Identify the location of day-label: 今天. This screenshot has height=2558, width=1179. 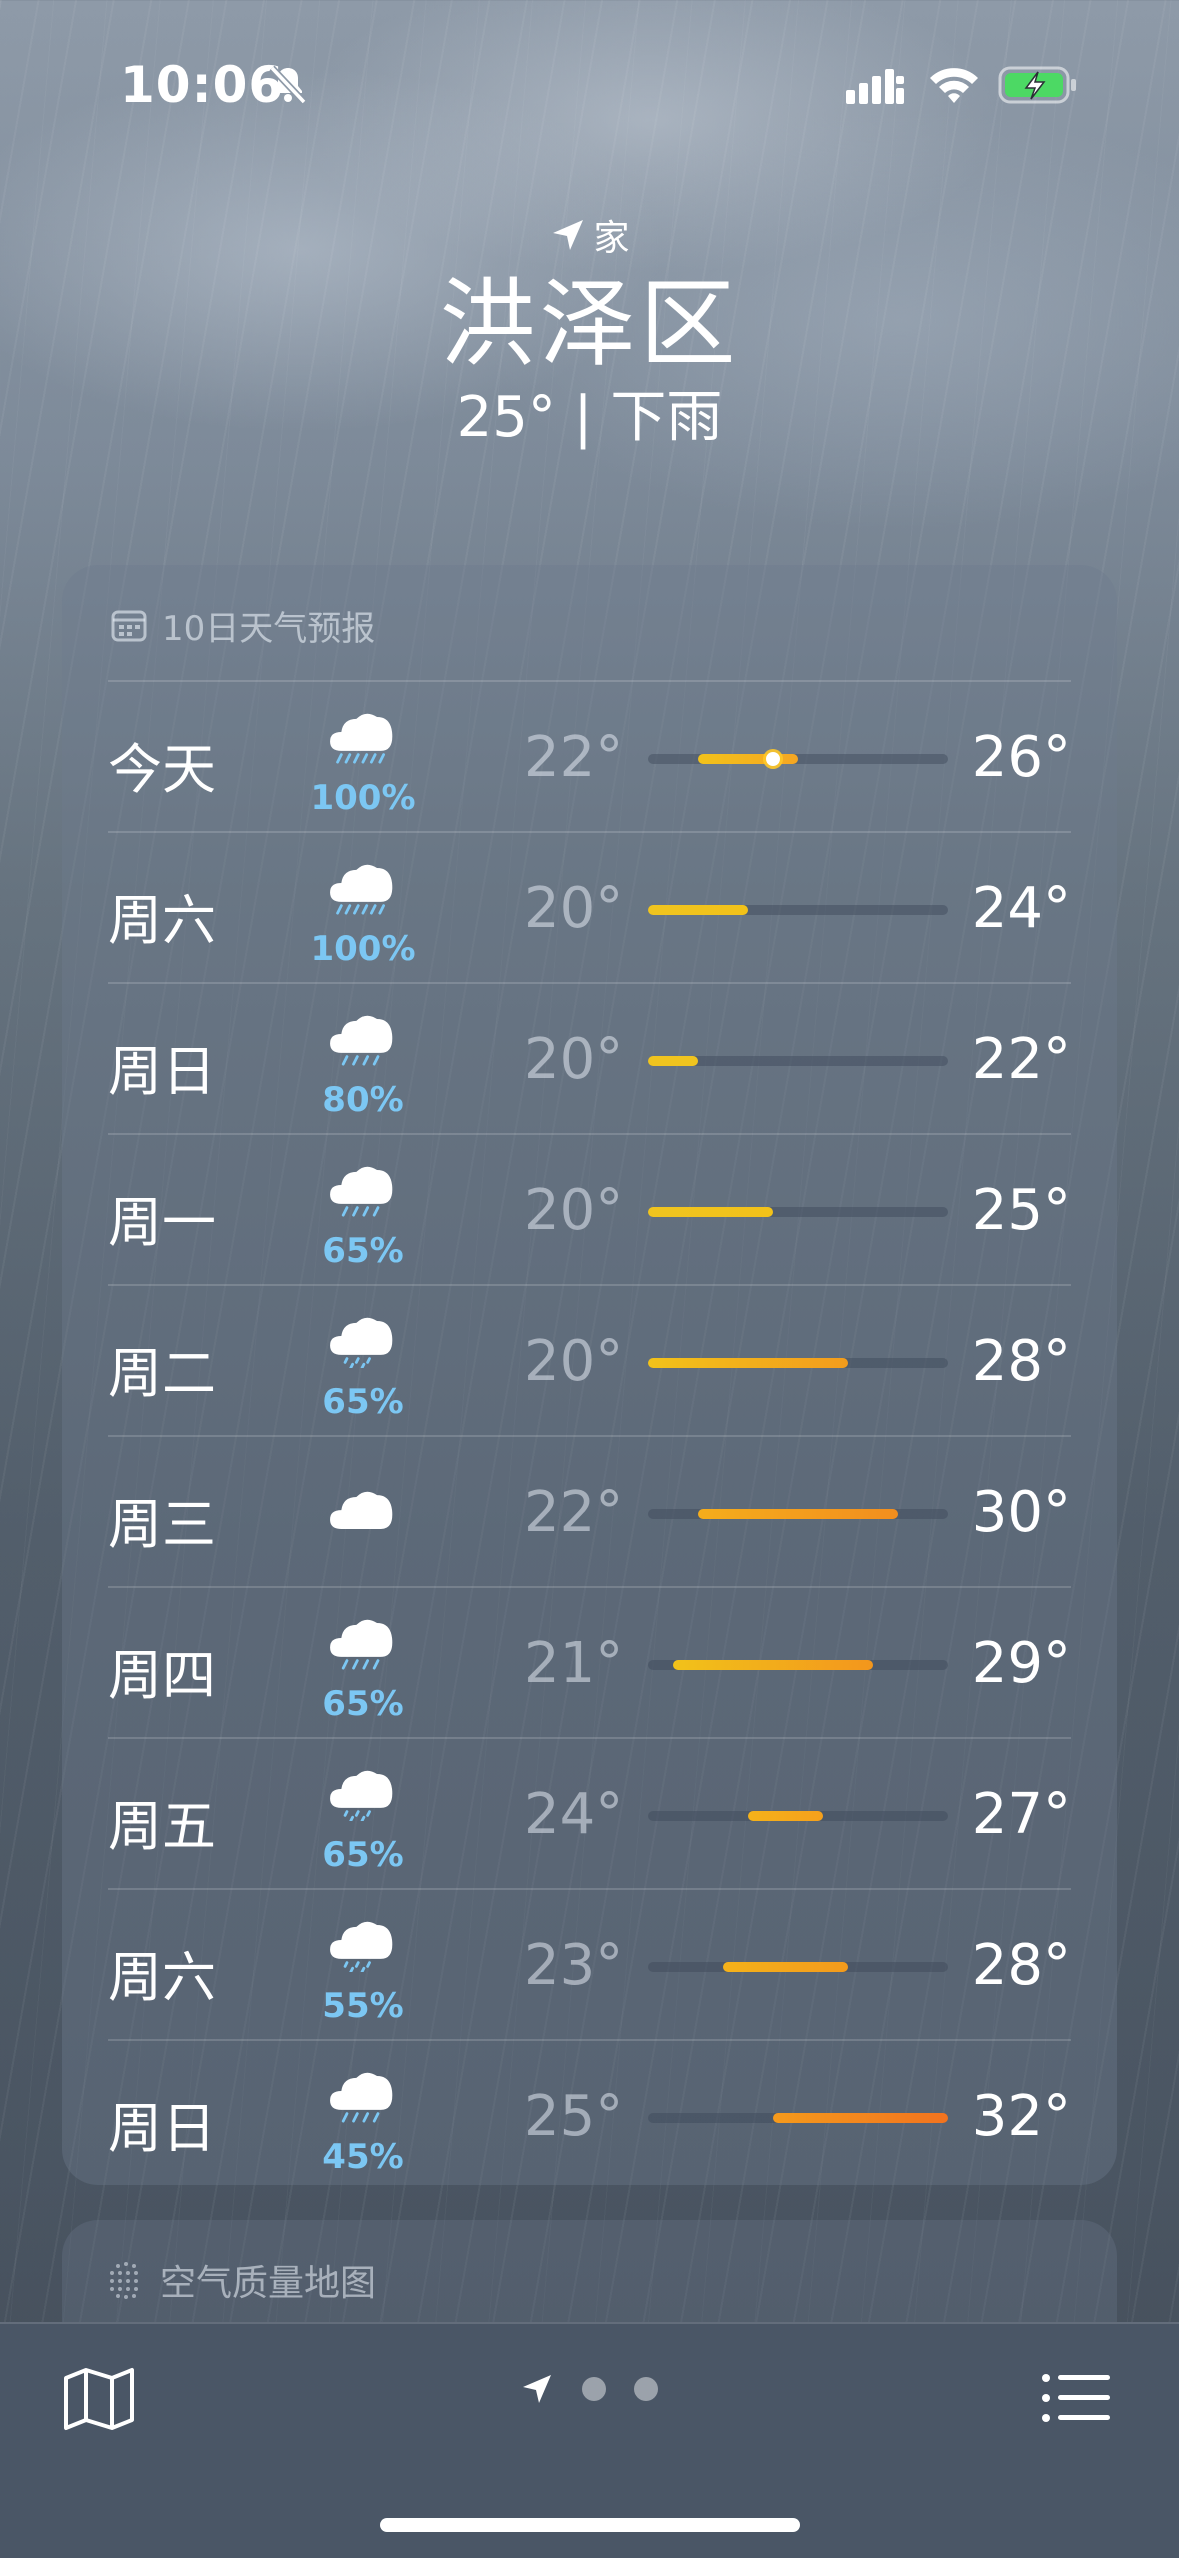
(162, 769).